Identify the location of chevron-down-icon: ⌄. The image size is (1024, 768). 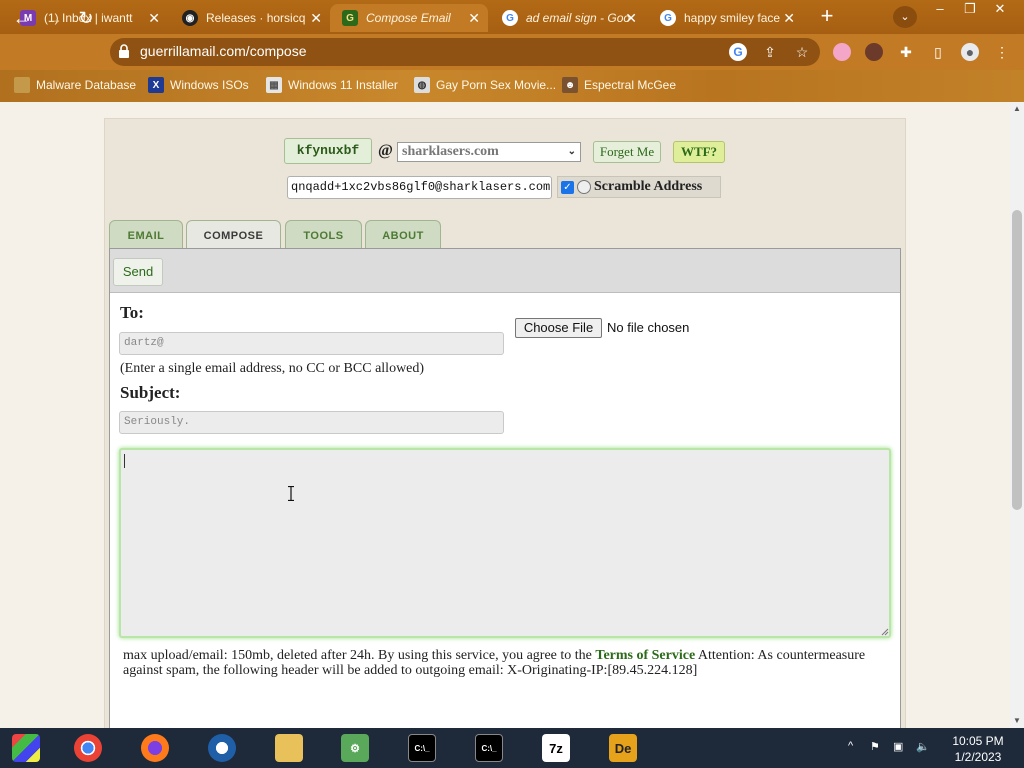
(571, 151).